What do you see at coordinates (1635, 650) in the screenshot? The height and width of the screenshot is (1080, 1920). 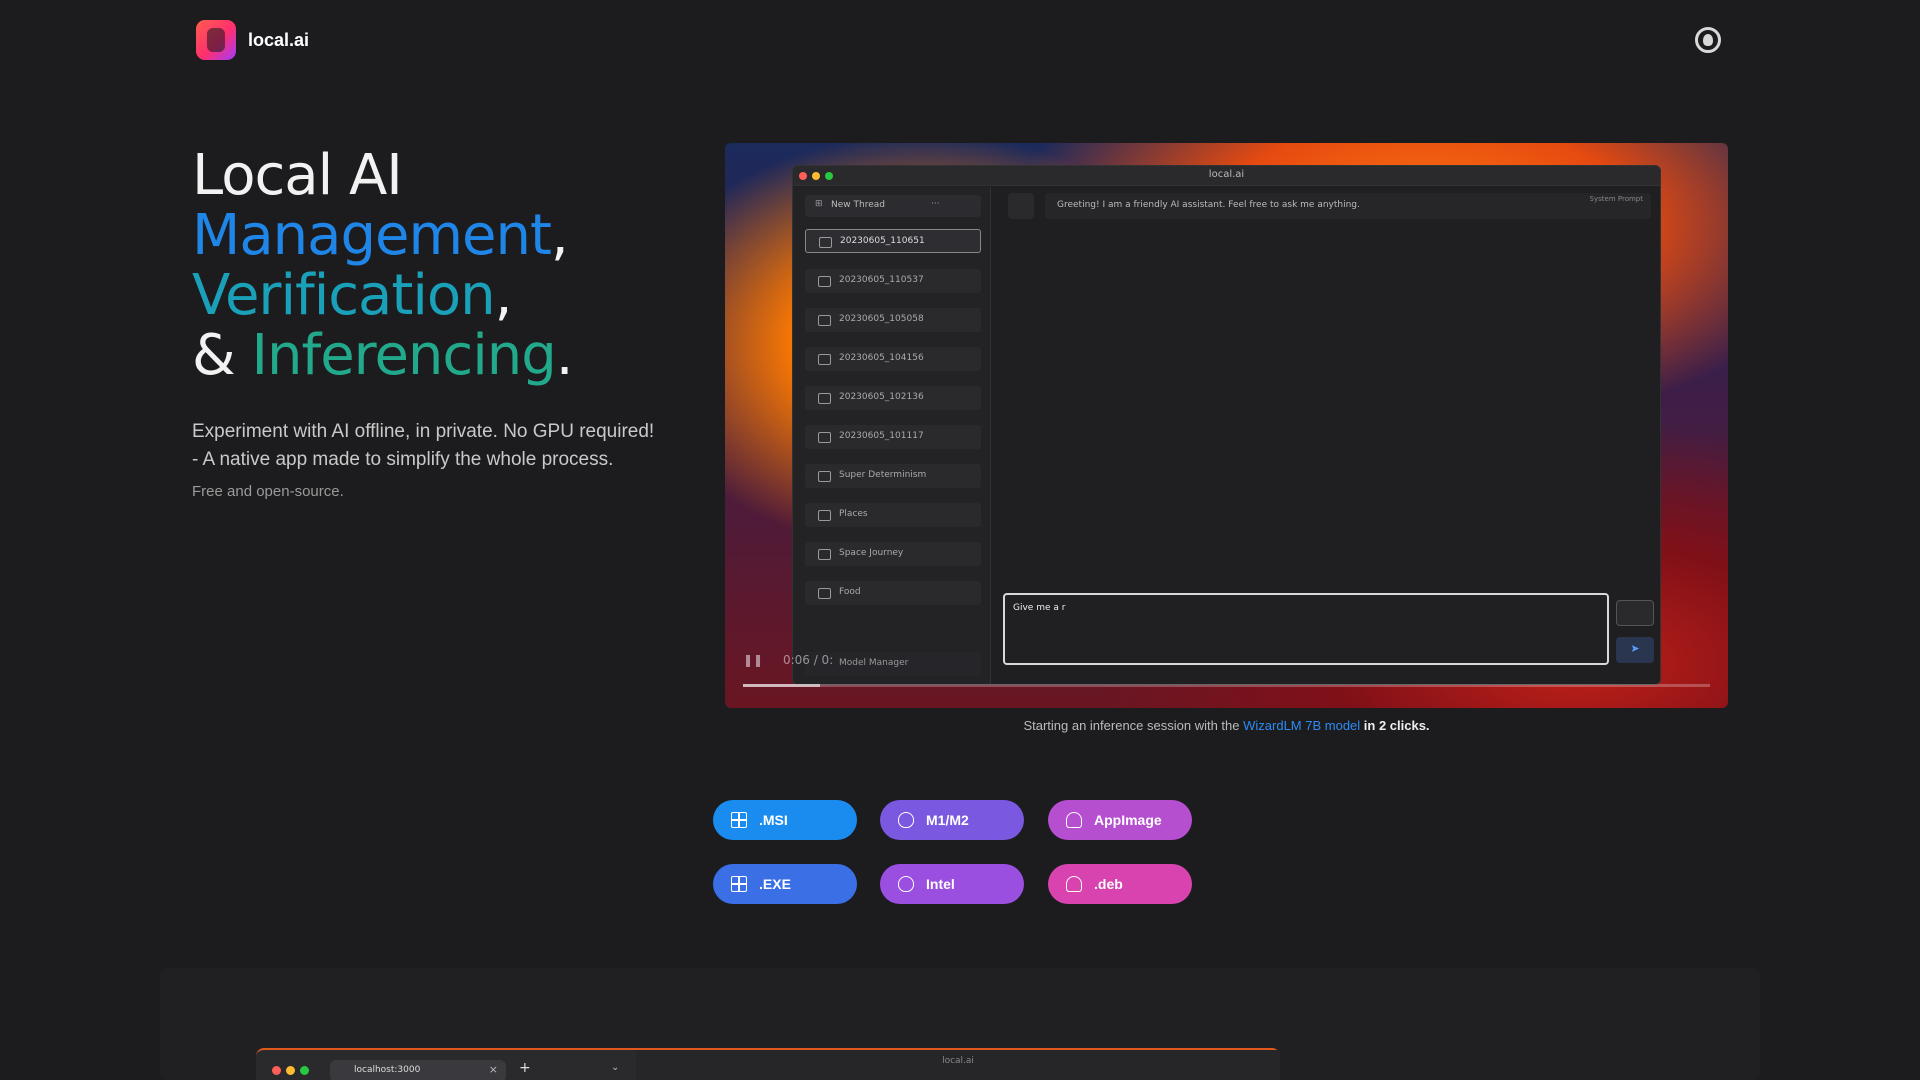 I see `send-icon: ➤` at bounding box center [1635, 650].